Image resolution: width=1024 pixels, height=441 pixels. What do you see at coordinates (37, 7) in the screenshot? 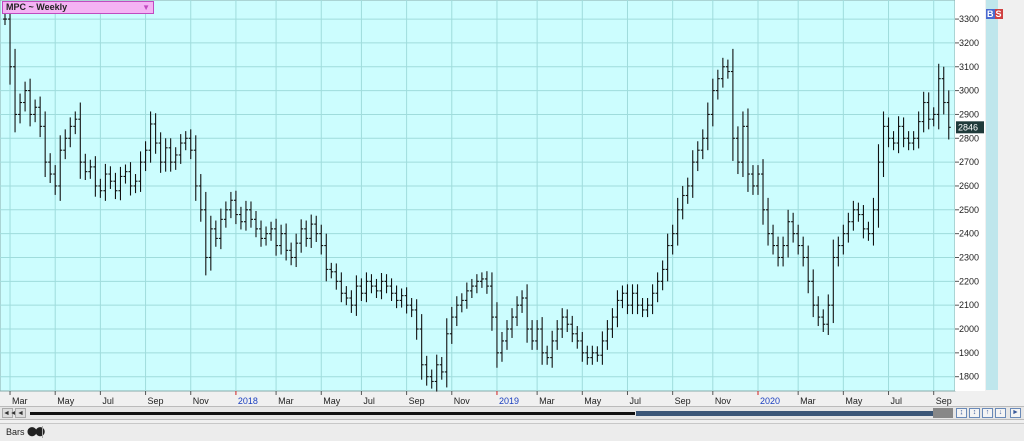
I see `symbol-title: MPC ~ Weekly` at bounding box center [37, 7].